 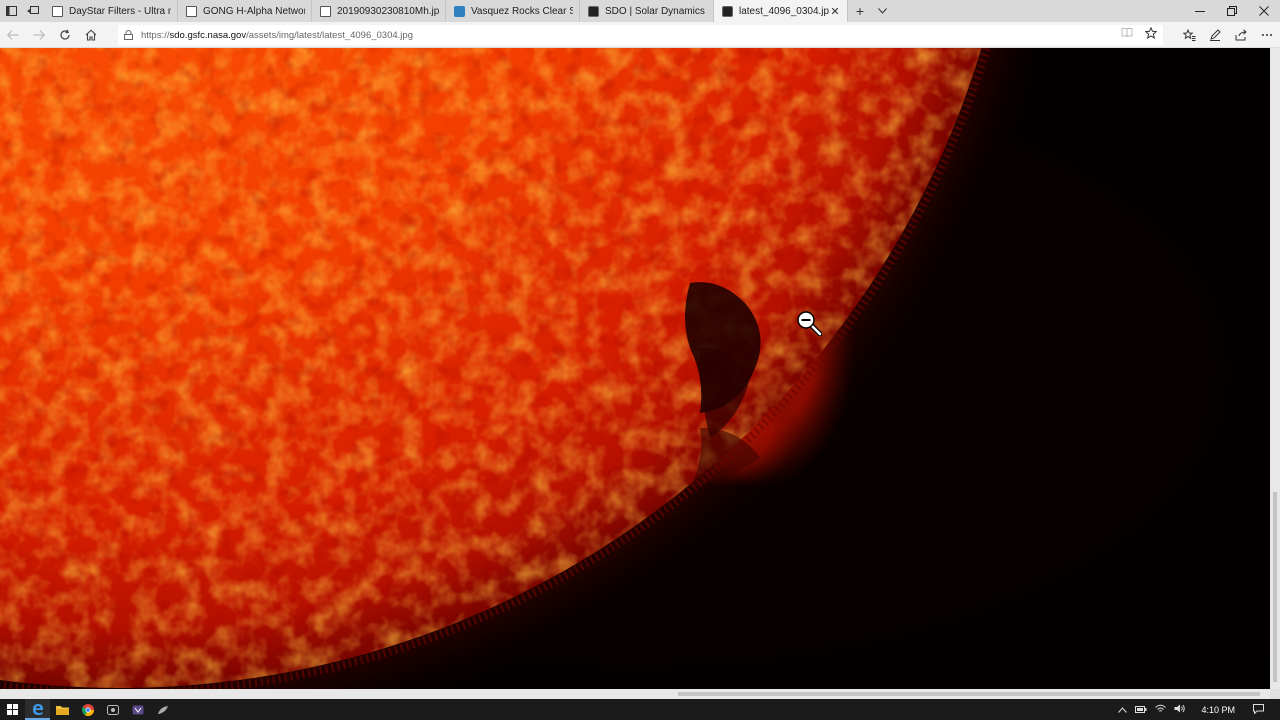 I want to click on tab-preview-chevron-icon, so click(x=882, y=11).